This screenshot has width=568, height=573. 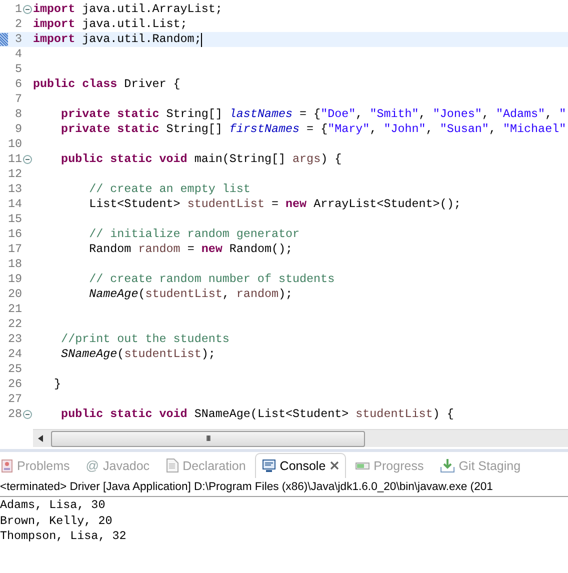 I want to click on scrollbar-thumb: III, so click(x=208, y=438).